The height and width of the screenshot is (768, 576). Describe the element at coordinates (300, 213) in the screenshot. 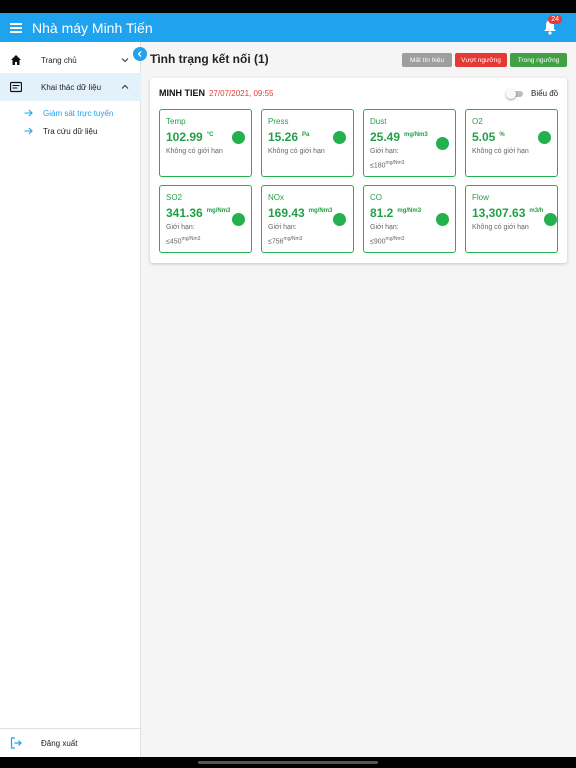

I see `metric-value: 169.43 mg/Nm3` at that location.